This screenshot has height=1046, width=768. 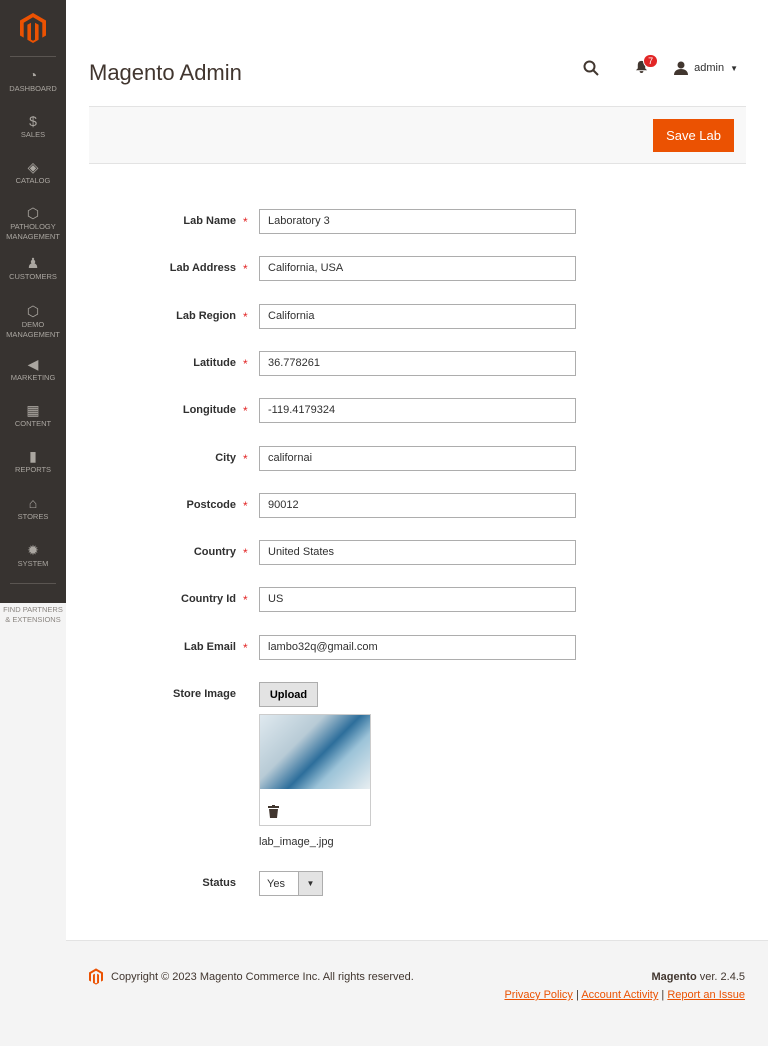 I want to click on image-preview, so click(x=315, y=770).